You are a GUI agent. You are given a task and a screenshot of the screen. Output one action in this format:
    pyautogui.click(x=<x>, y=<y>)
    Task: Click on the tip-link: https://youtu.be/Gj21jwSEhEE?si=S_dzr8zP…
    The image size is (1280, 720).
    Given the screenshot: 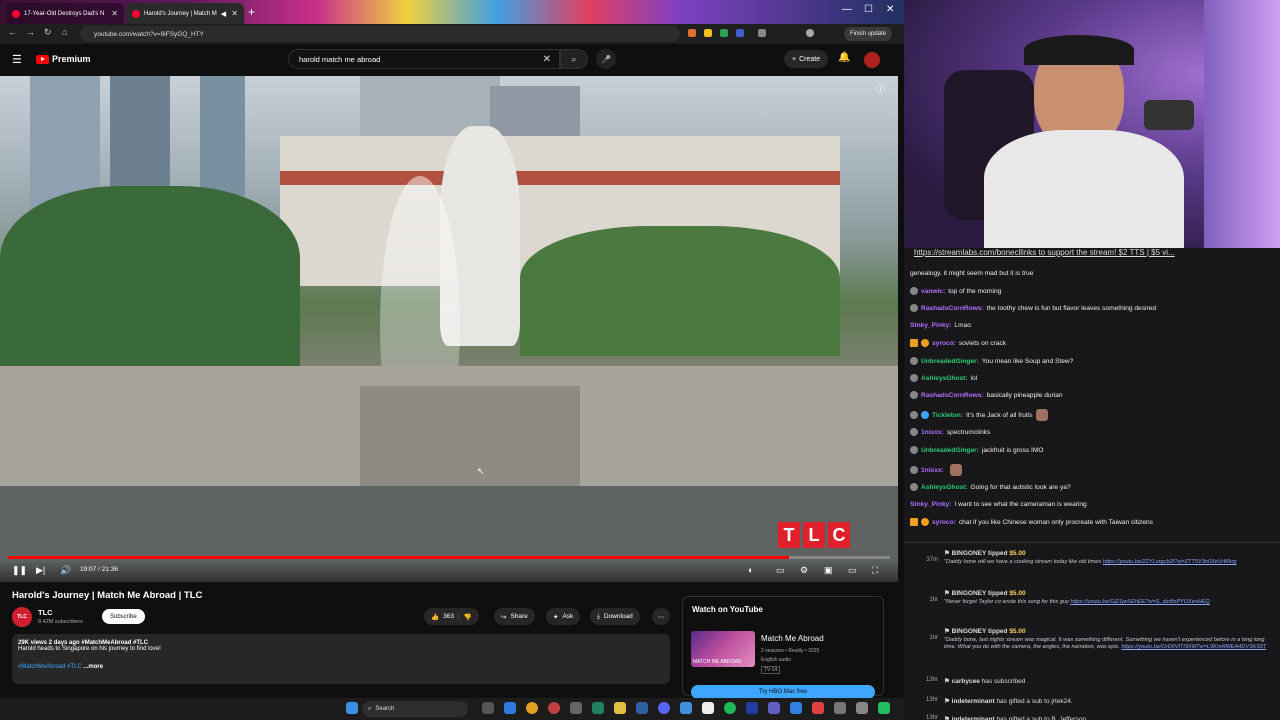 What is the action you would take?
    pyautogui.click(x=1139, y=602)
    